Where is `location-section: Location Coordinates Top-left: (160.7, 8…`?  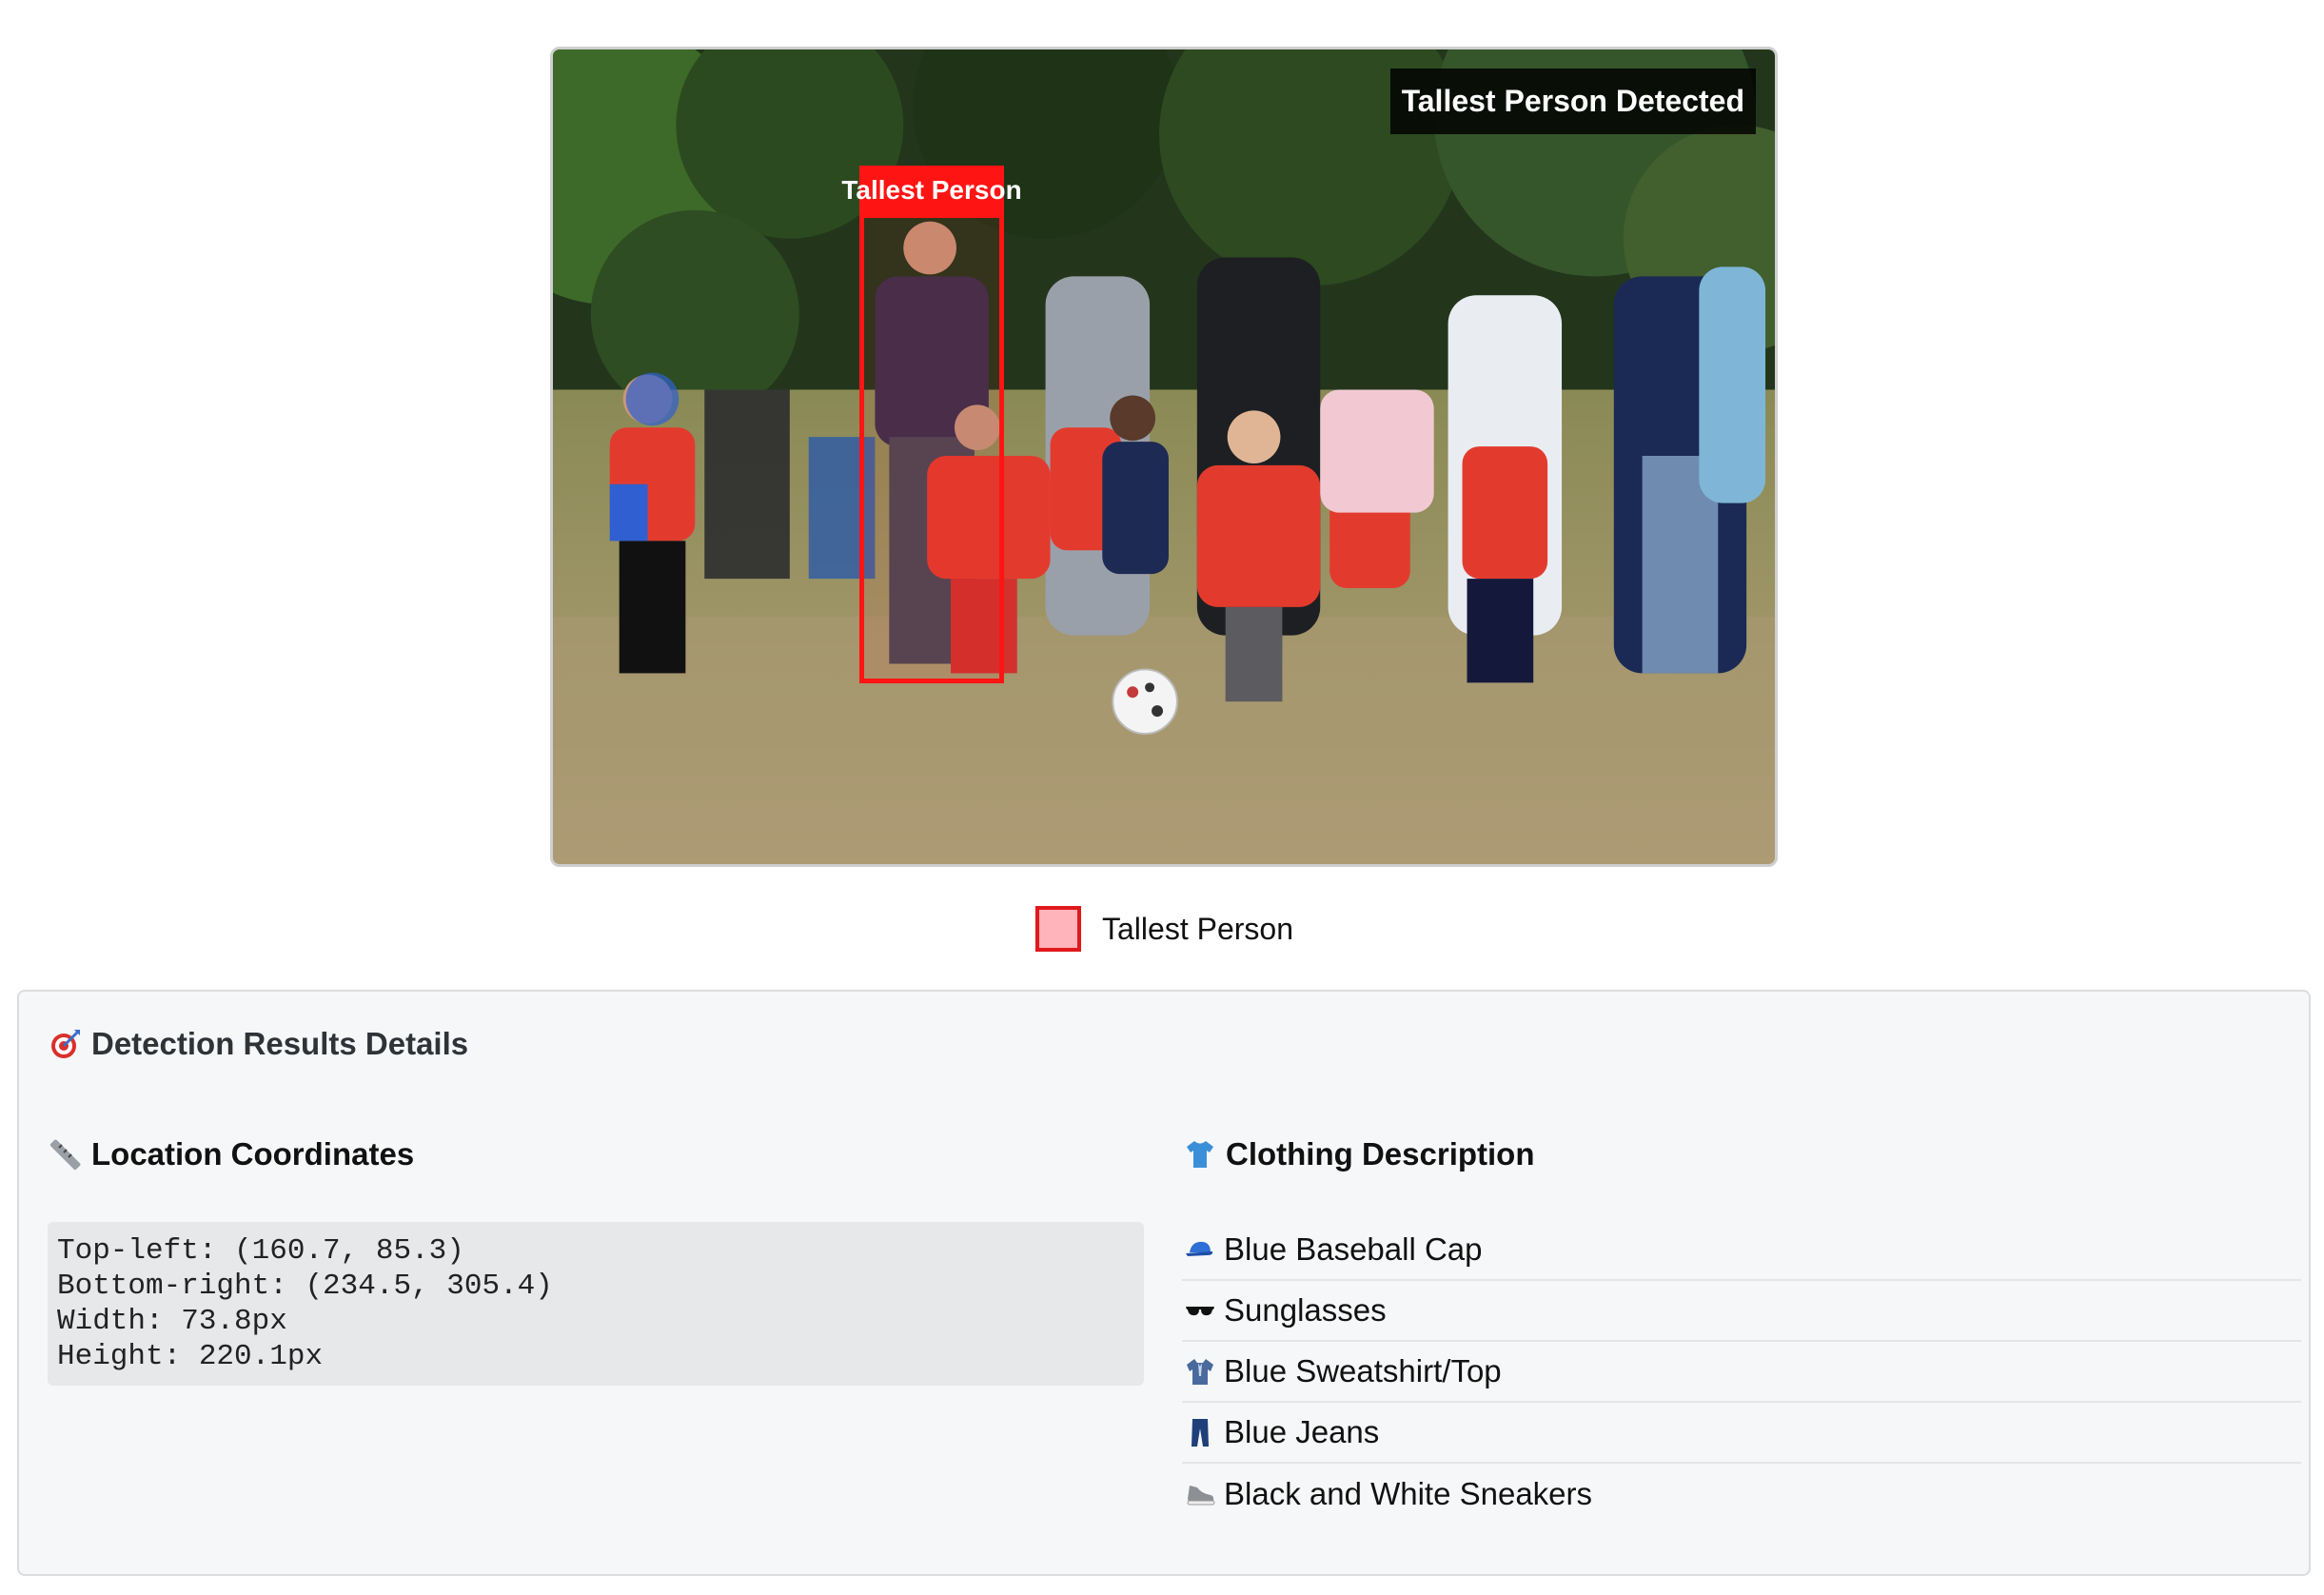
location-section: Location Coordinates Top-left: (160.7, 8… is located at coordinates (596, 1258).